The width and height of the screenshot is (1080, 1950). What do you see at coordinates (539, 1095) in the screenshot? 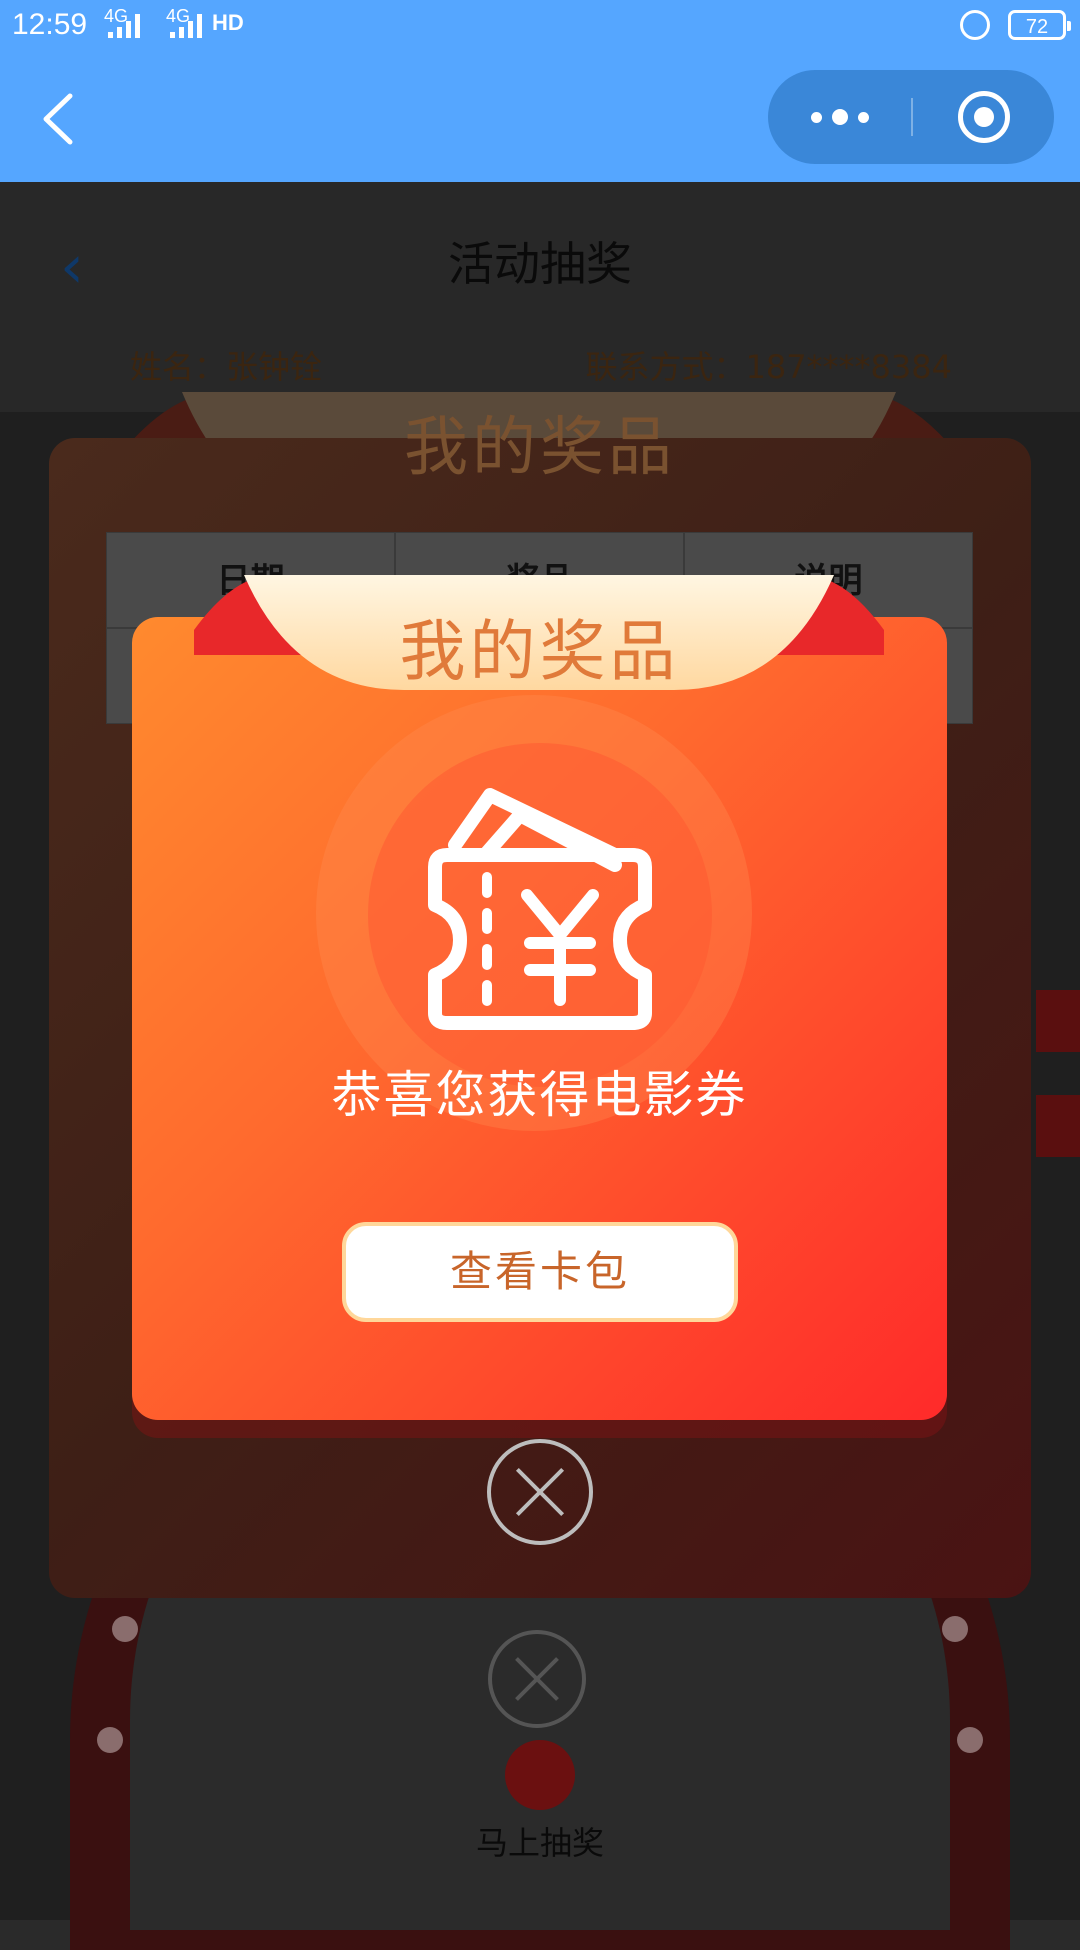
I see `prize-message: 恭喜您获得电影券` at bounding box center [539, 1095].